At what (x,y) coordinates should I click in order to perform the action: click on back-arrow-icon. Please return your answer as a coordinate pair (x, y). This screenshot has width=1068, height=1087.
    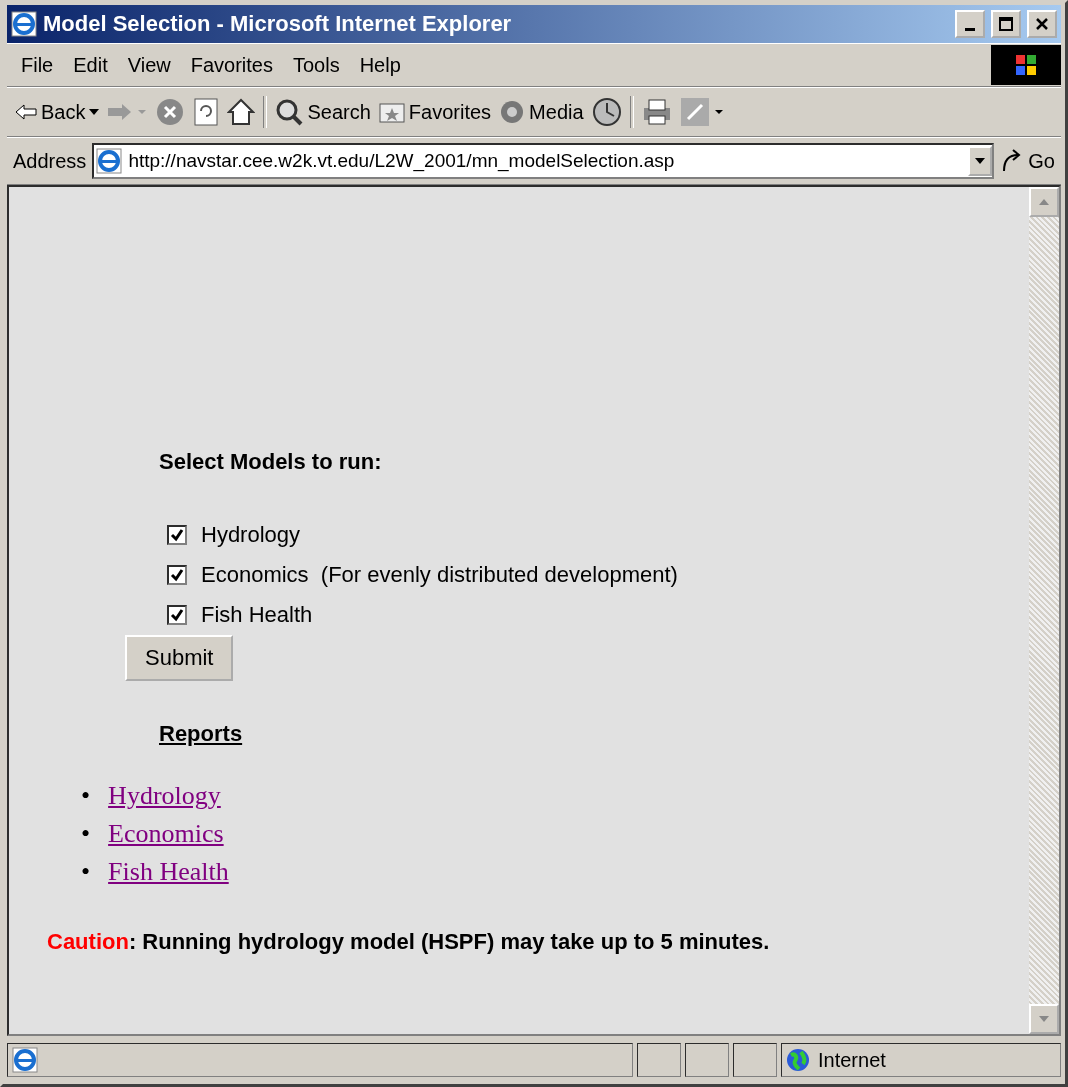
    Looking at the image, I should click on (26, 112).